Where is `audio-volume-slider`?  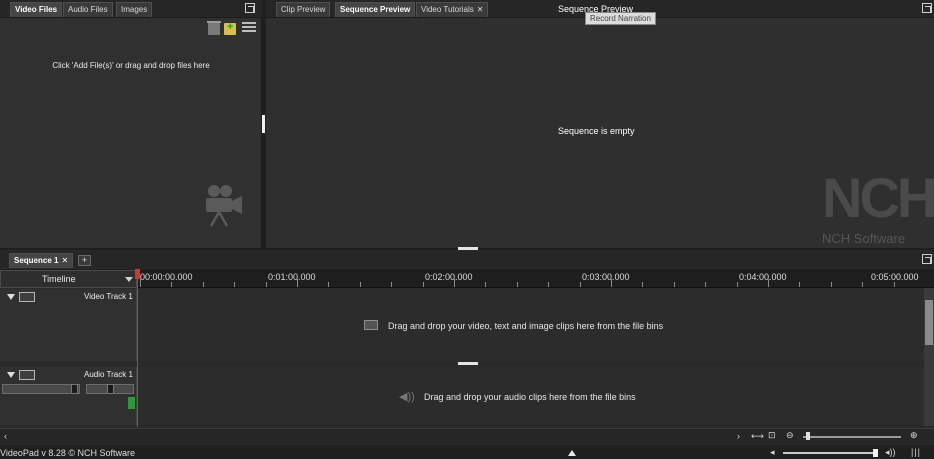 audio-volume-slider is located at coordinates (41, 389).